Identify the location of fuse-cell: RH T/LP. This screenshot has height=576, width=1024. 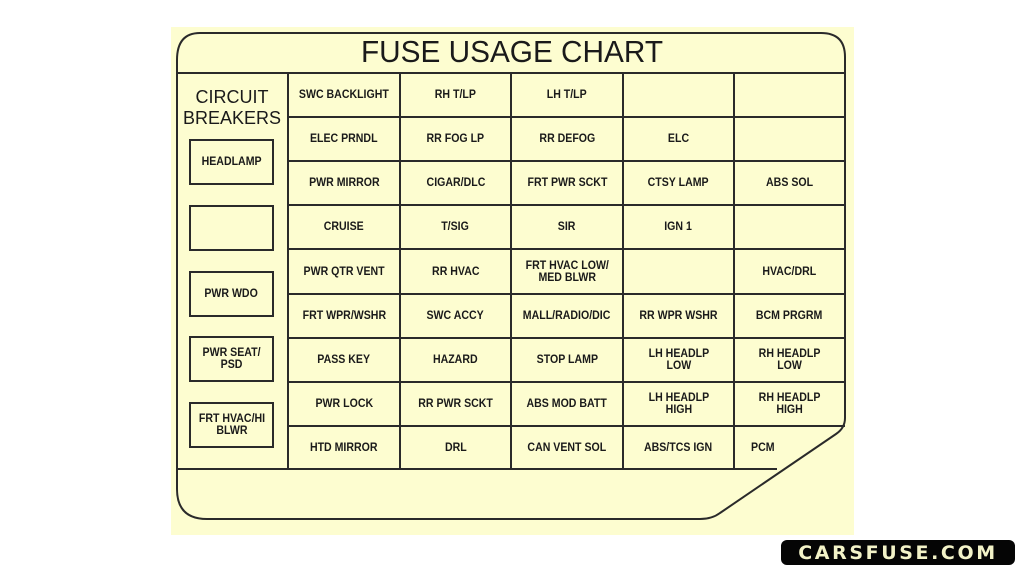
(455, 95).